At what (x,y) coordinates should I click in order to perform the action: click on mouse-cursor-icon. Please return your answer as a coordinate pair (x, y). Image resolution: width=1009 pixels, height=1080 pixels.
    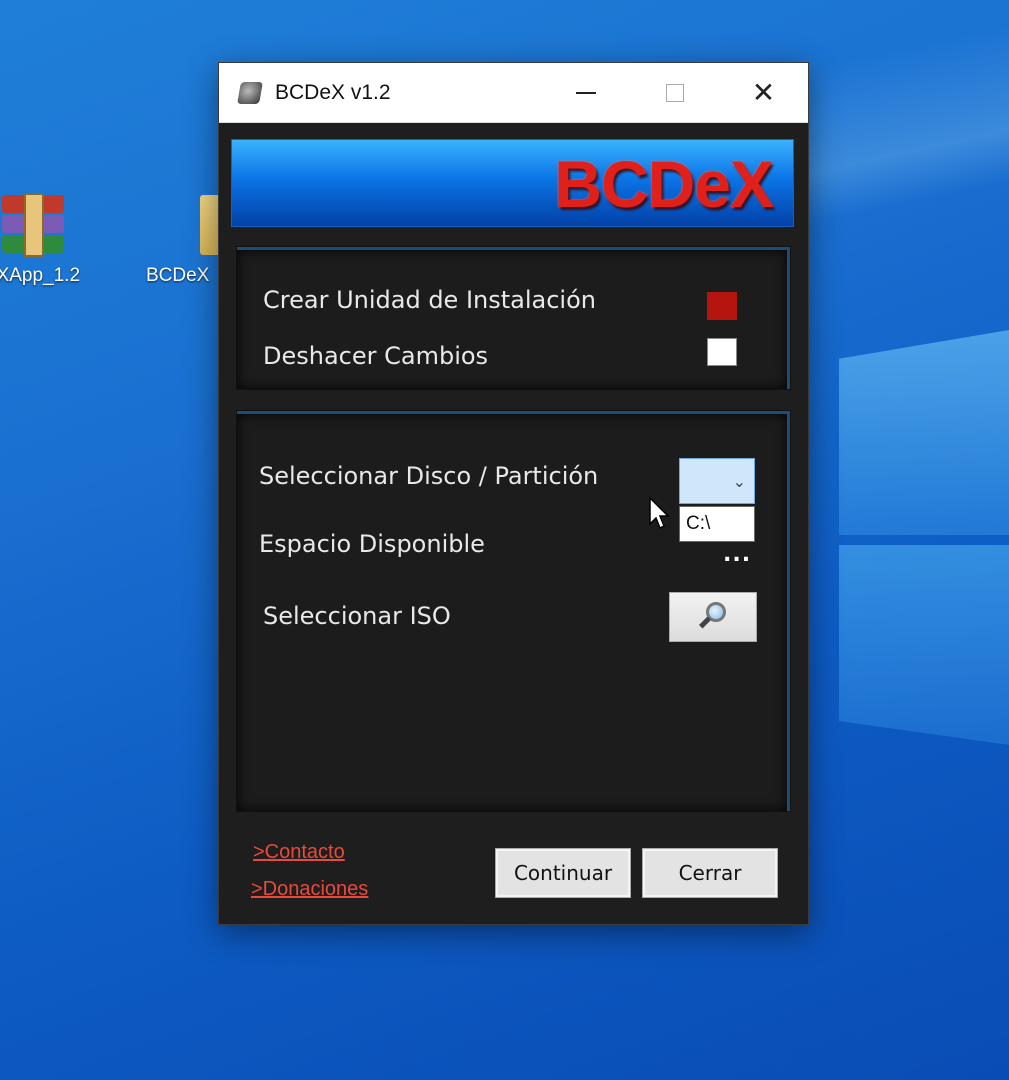
    Looking at the image, I should click on (659, 513).